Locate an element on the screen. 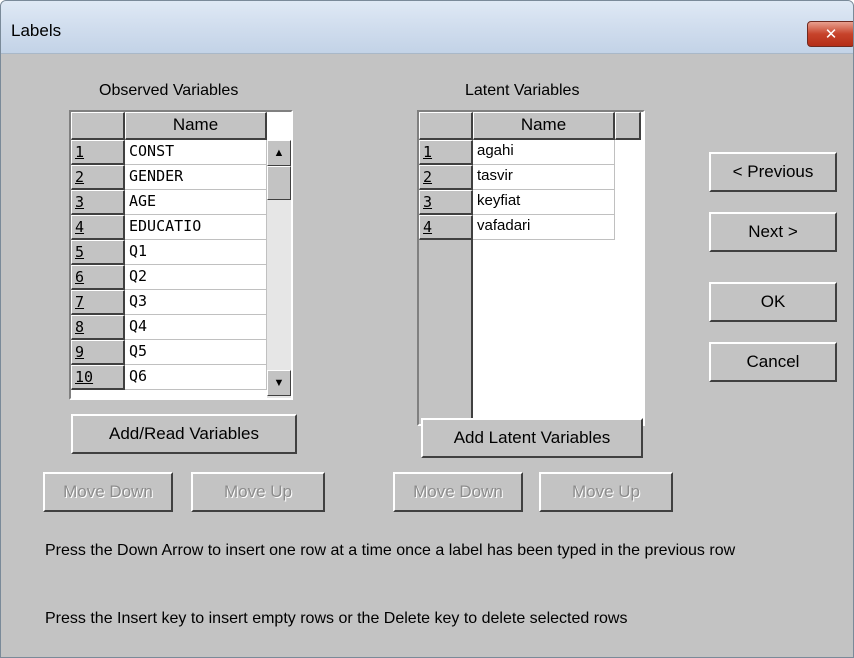 This screenshot has width=854, height=658. previous-button: < Previous is located at coordinates (773, 172).